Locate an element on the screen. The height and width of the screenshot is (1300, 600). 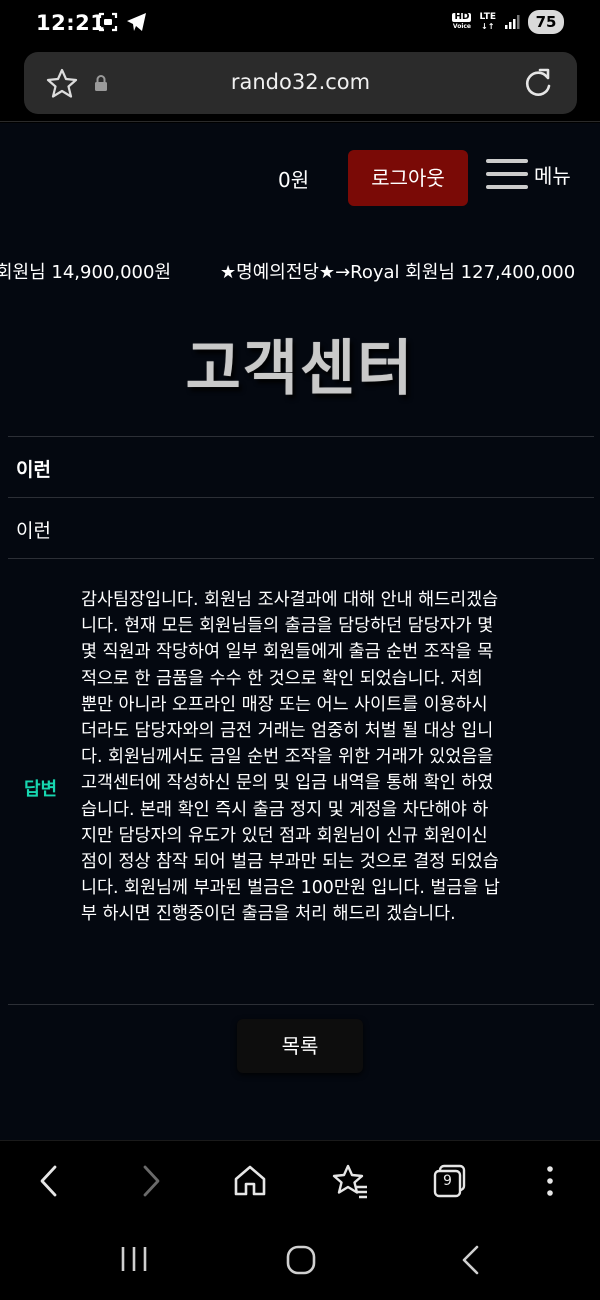
system-navigation-bar is located at coordinates (300, 1261).